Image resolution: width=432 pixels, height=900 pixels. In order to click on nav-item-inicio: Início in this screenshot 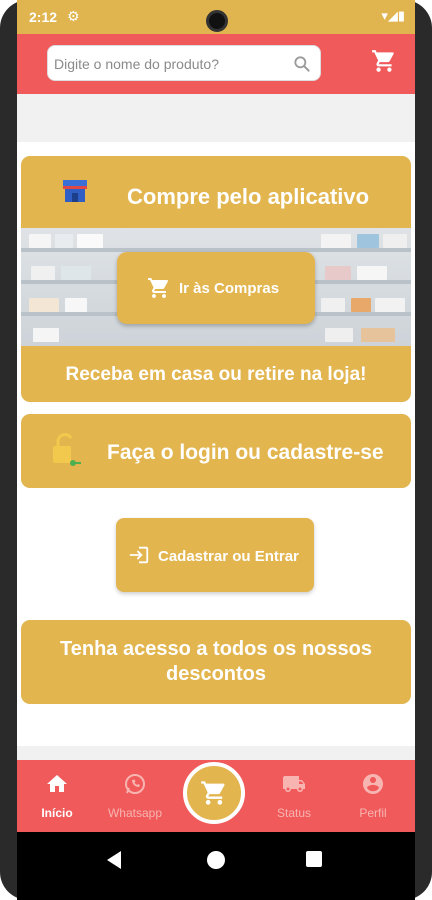, I will do `click(57, 796)`.